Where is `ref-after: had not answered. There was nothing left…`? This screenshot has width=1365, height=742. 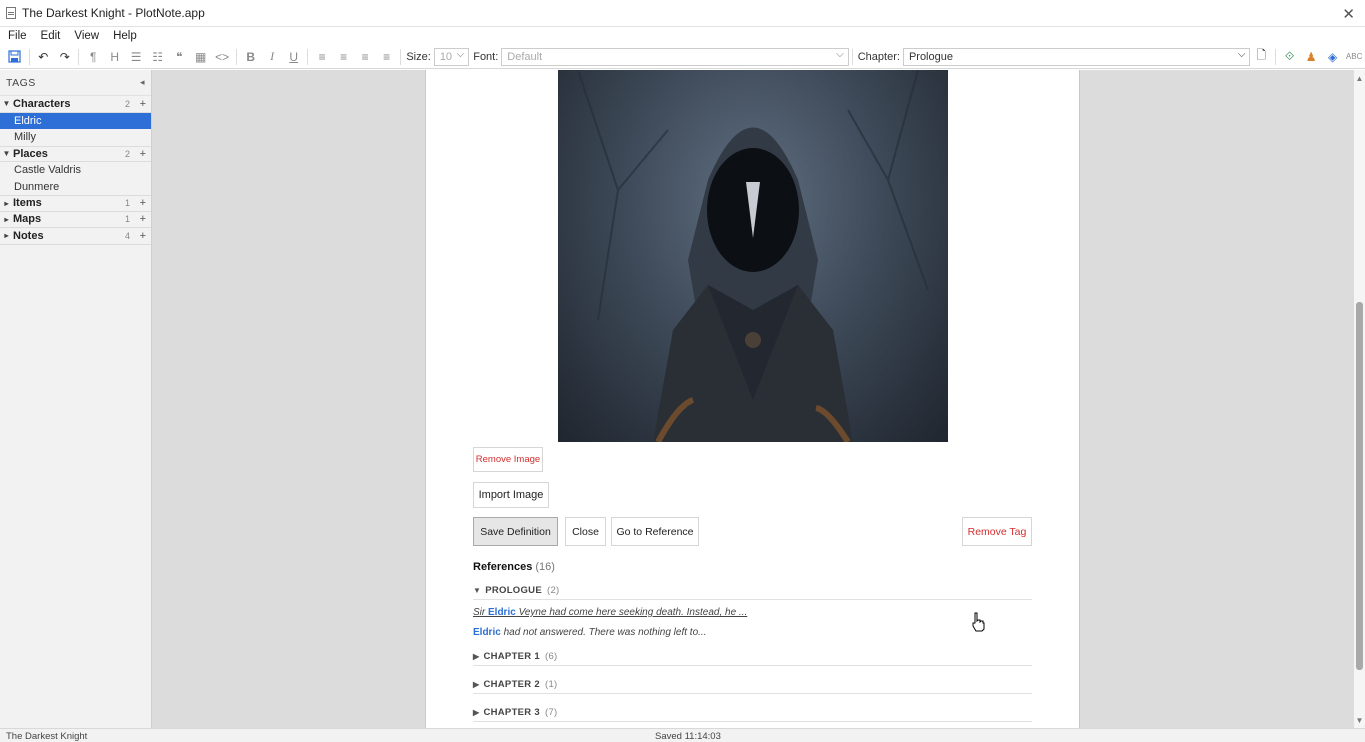 ref-after: had not answered. There was nothing left… is located at coordinates (603, 632).